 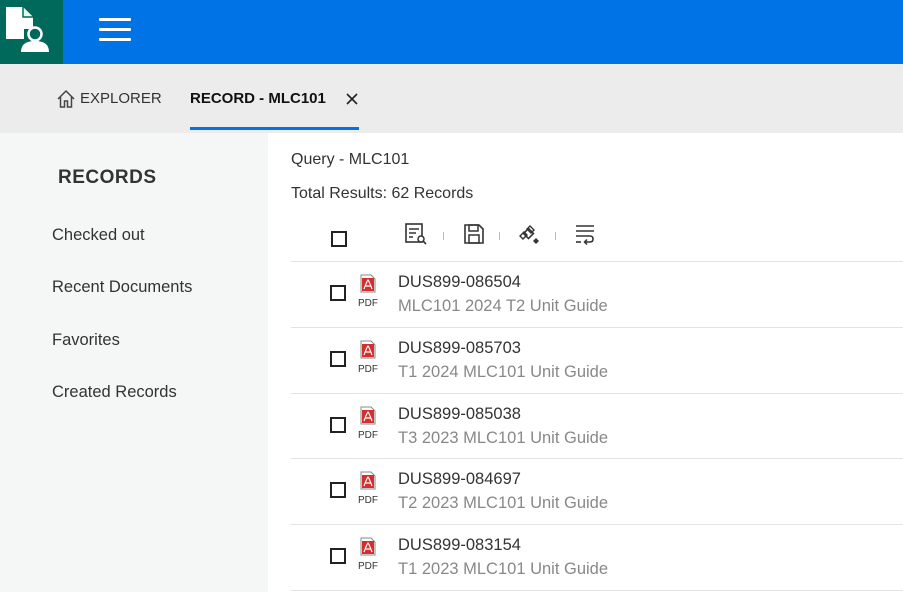 What do you see at coordinates (503, 438) in the screenshot?
I see `record-title: T3 2023 MLC101 Unit Guide` at bounding box center [503, 438].